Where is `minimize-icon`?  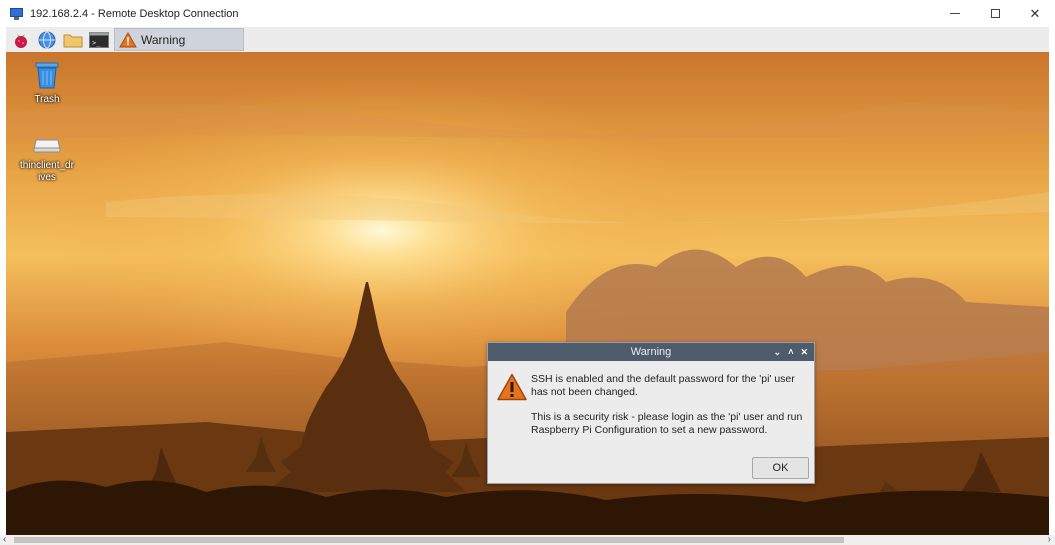
minimize-icon is located at coordinates (955, 13).